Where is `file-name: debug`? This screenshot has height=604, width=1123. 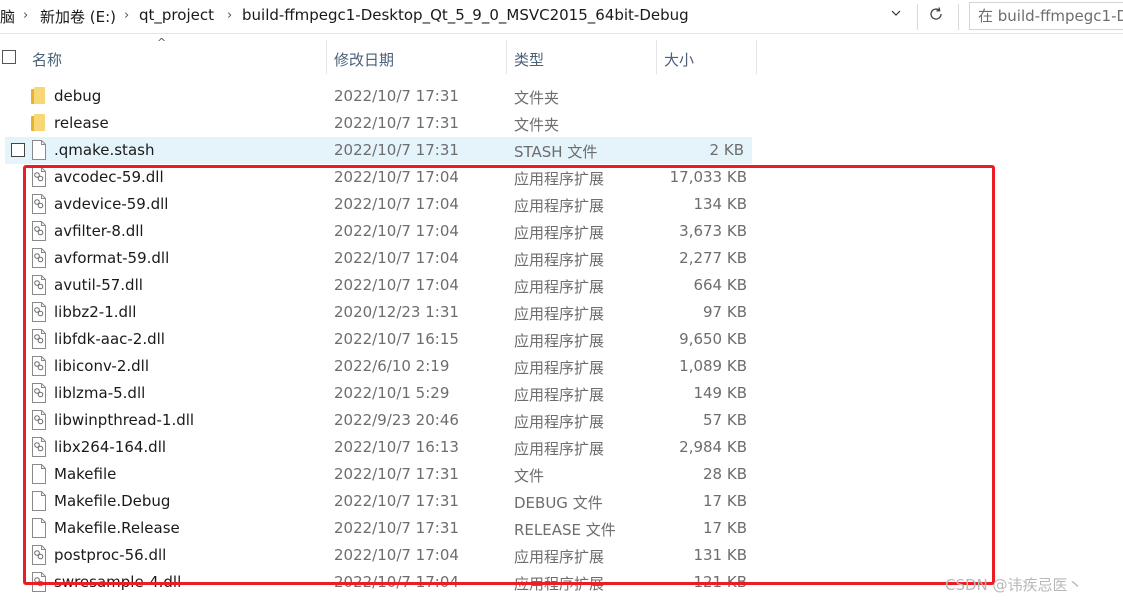 file-name: debug is located at coordinates (78, 96).